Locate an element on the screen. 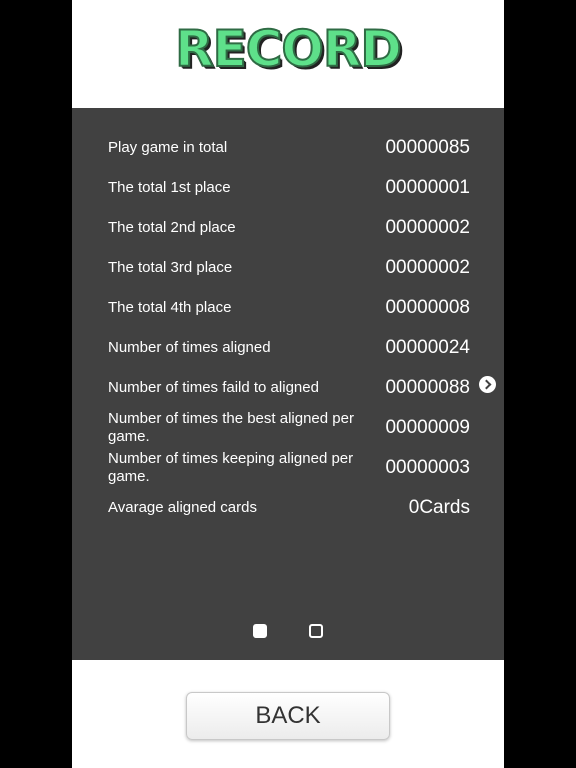 The height and width of the screenshot is (768, 576). stat-row-times-aligned: Number of times aligned 00000024 is located at coordinates (289, 348).